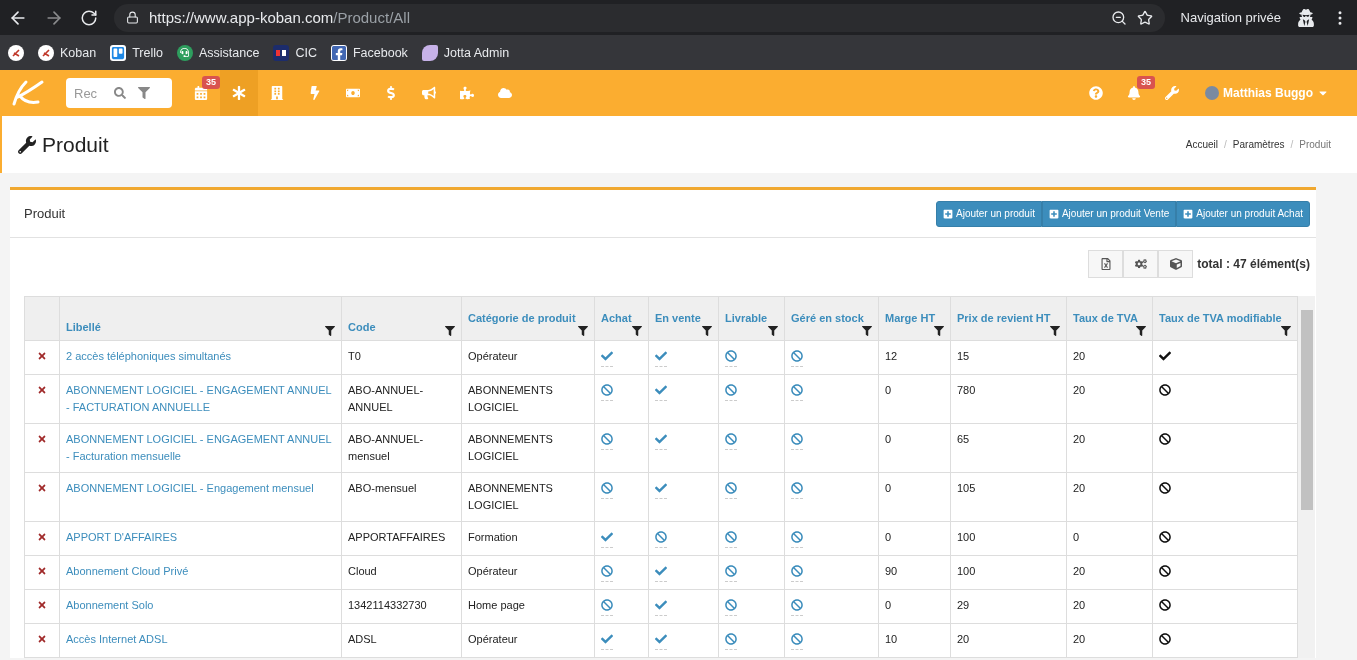 The width and height of the screenshot is (1357, 660). I want to click on bookmark, so click(16, 52).